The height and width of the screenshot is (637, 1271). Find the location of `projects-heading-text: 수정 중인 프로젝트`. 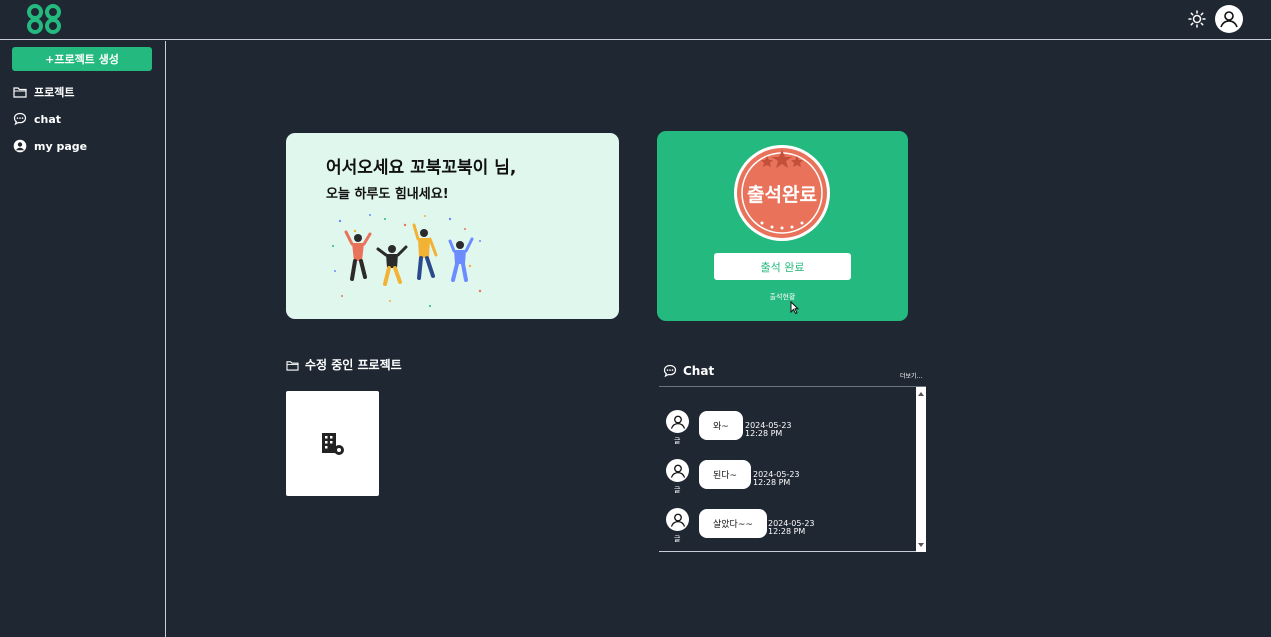

projects-heading-text: 수정 중인 프로젝트 is located at coordinates (353, 365).